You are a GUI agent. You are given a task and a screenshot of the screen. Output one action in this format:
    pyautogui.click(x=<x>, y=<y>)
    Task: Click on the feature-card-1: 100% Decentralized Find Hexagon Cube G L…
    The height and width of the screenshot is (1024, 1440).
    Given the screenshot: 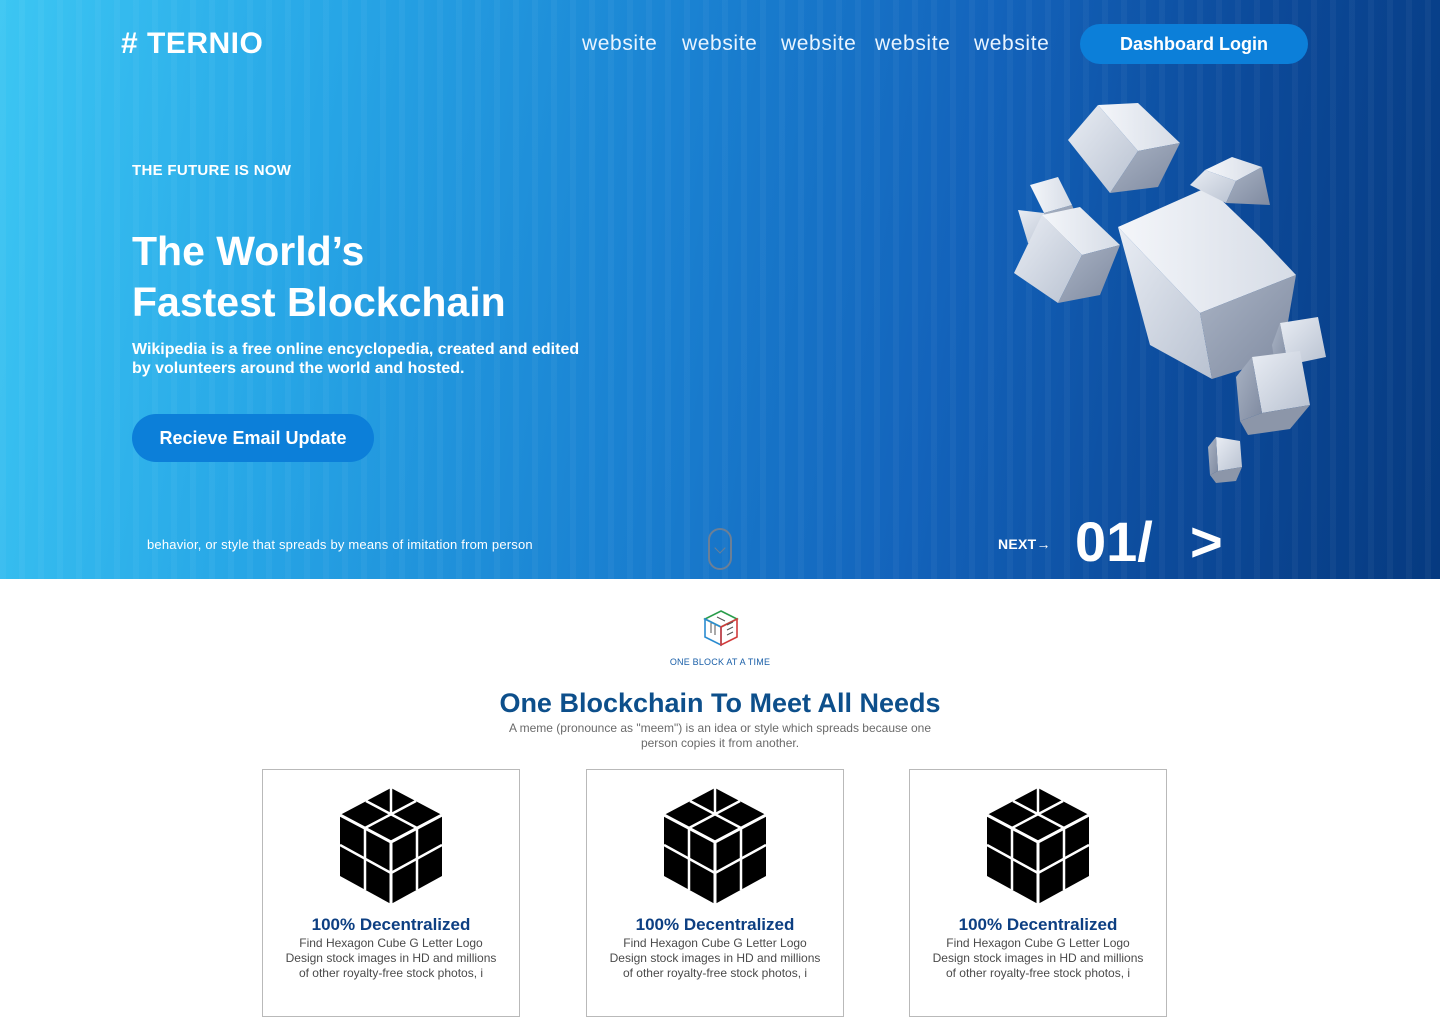 What is the action you would take?
    pyautogui.click(x=391, y=893)
    